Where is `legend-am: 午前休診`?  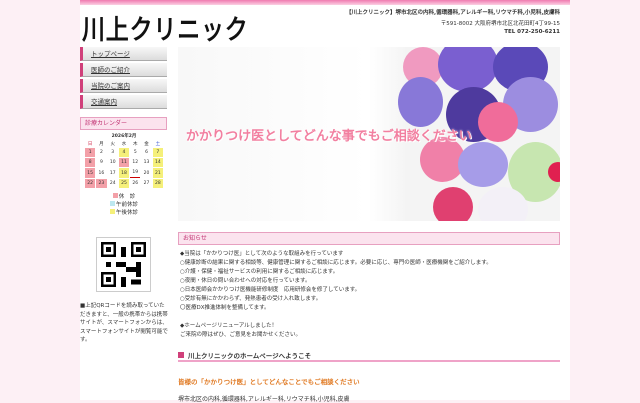 legend-am: 午前休診 is located at coordinates (124, 205).